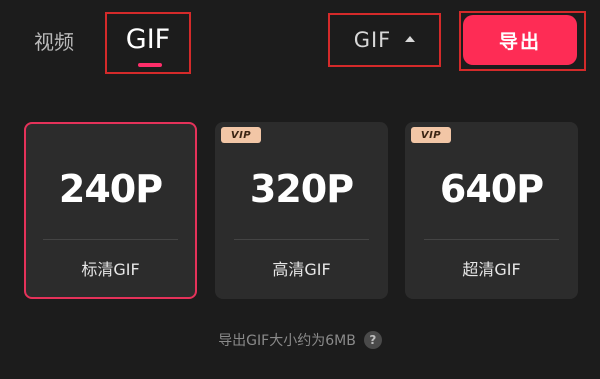 The width and height of the screenshot is (600, 379). I want to click on help-icon: ?, so click(372, 340).